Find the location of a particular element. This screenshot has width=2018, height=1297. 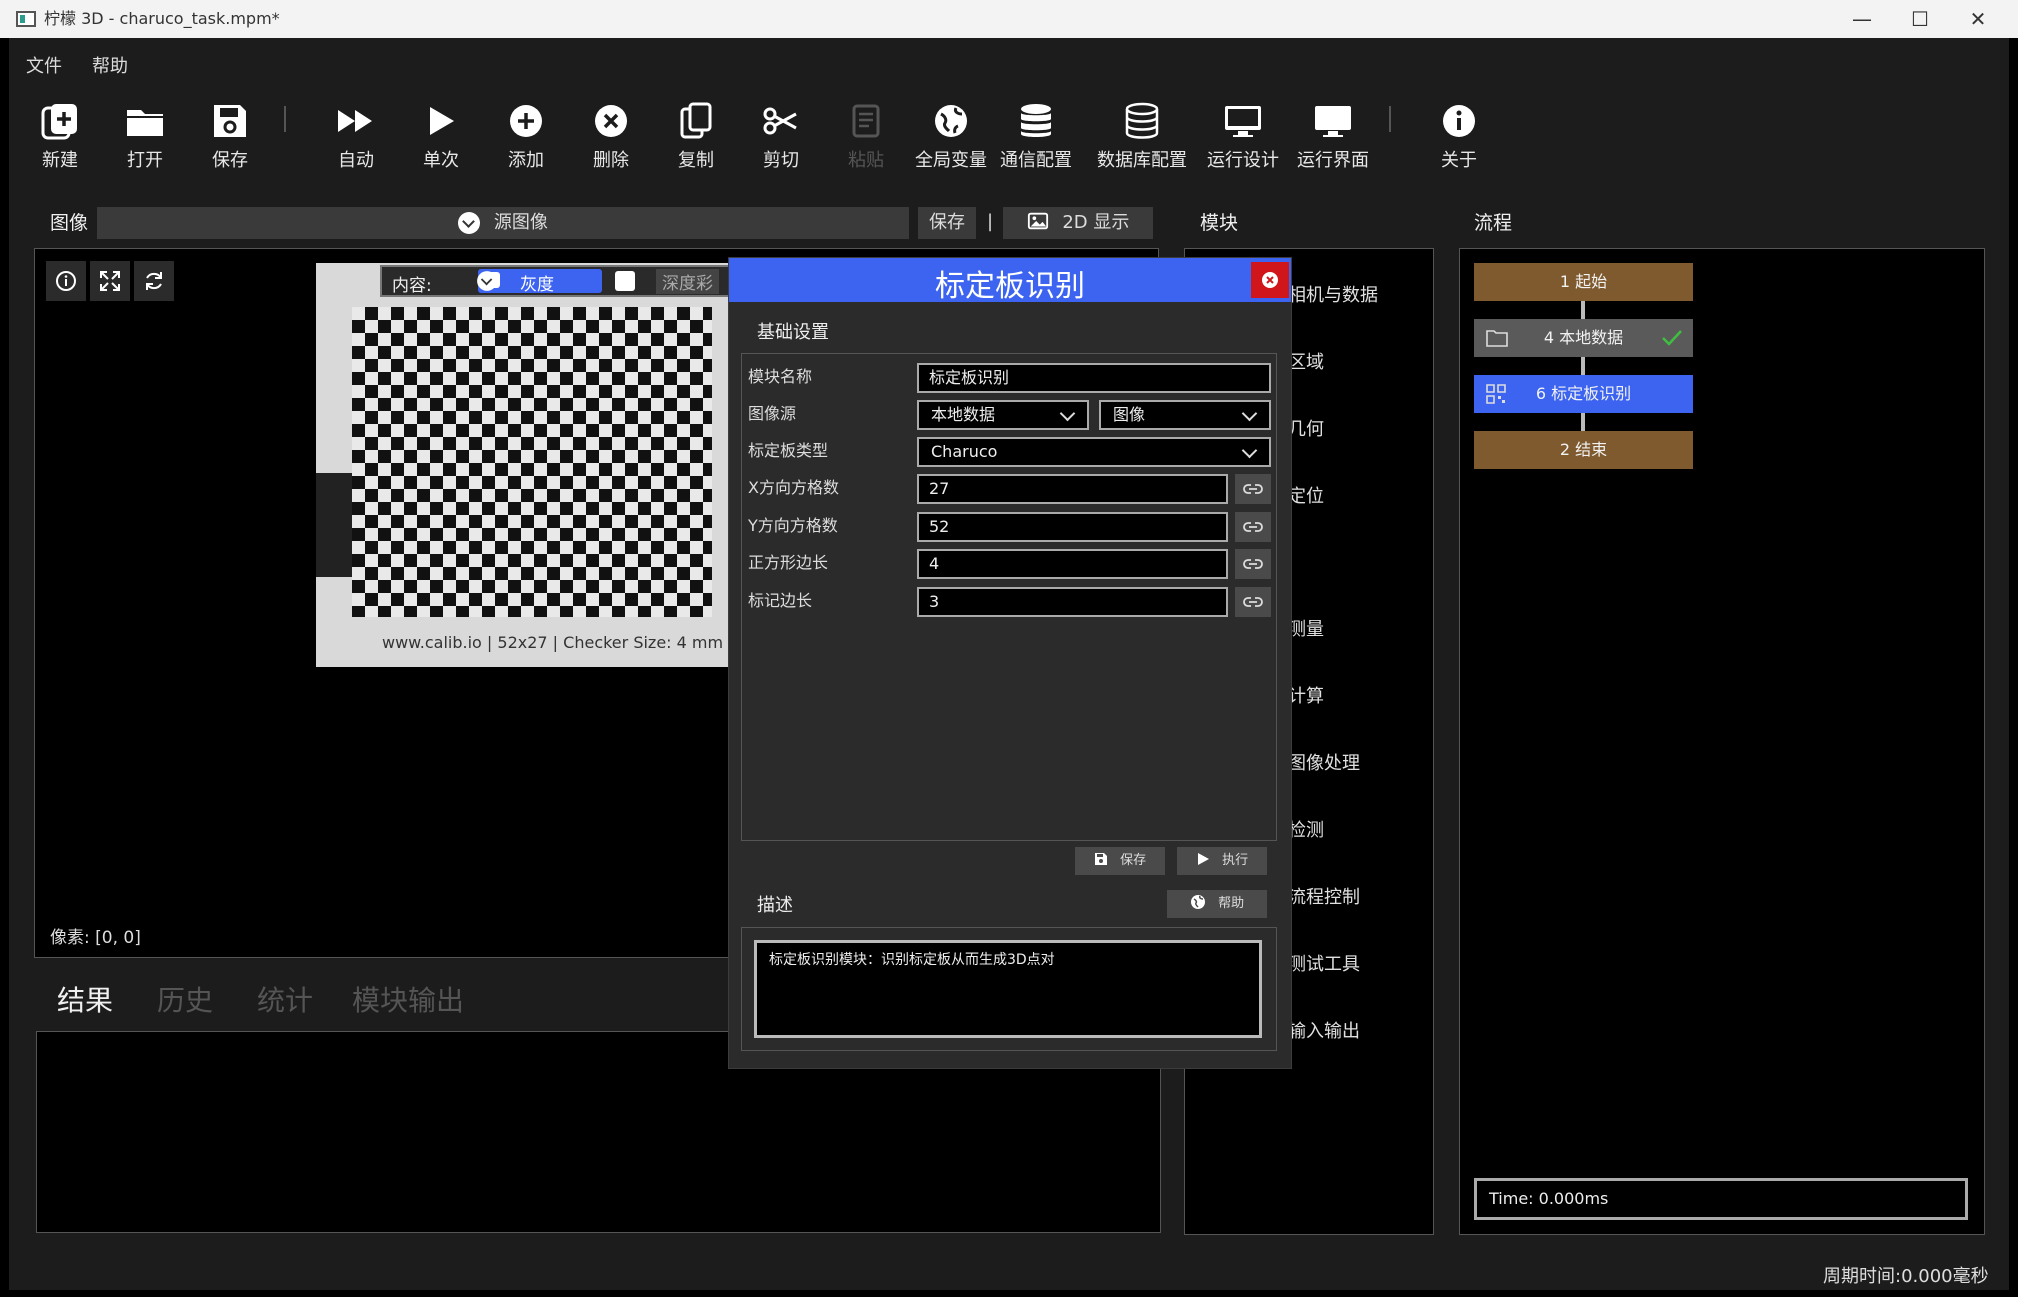

save-button: 保存 is located at coordinates (230, 137).